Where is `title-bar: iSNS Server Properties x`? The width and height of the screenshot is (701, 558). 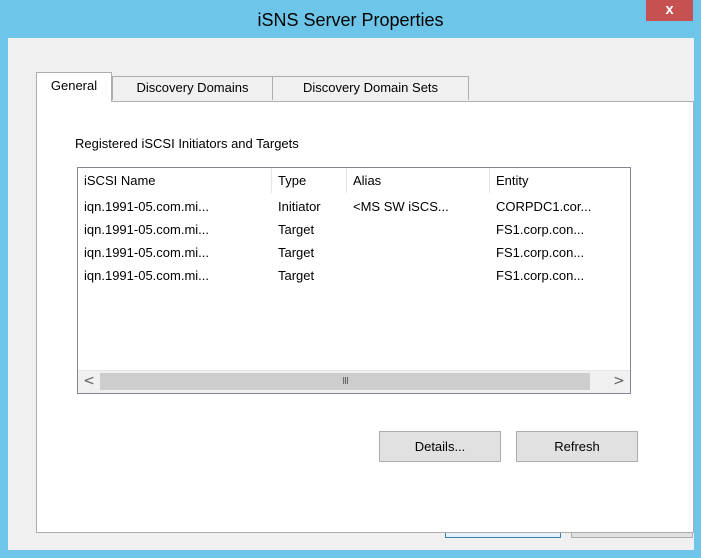 title-bar: iSNS Server Properties x is located at coordinates (350, 19).